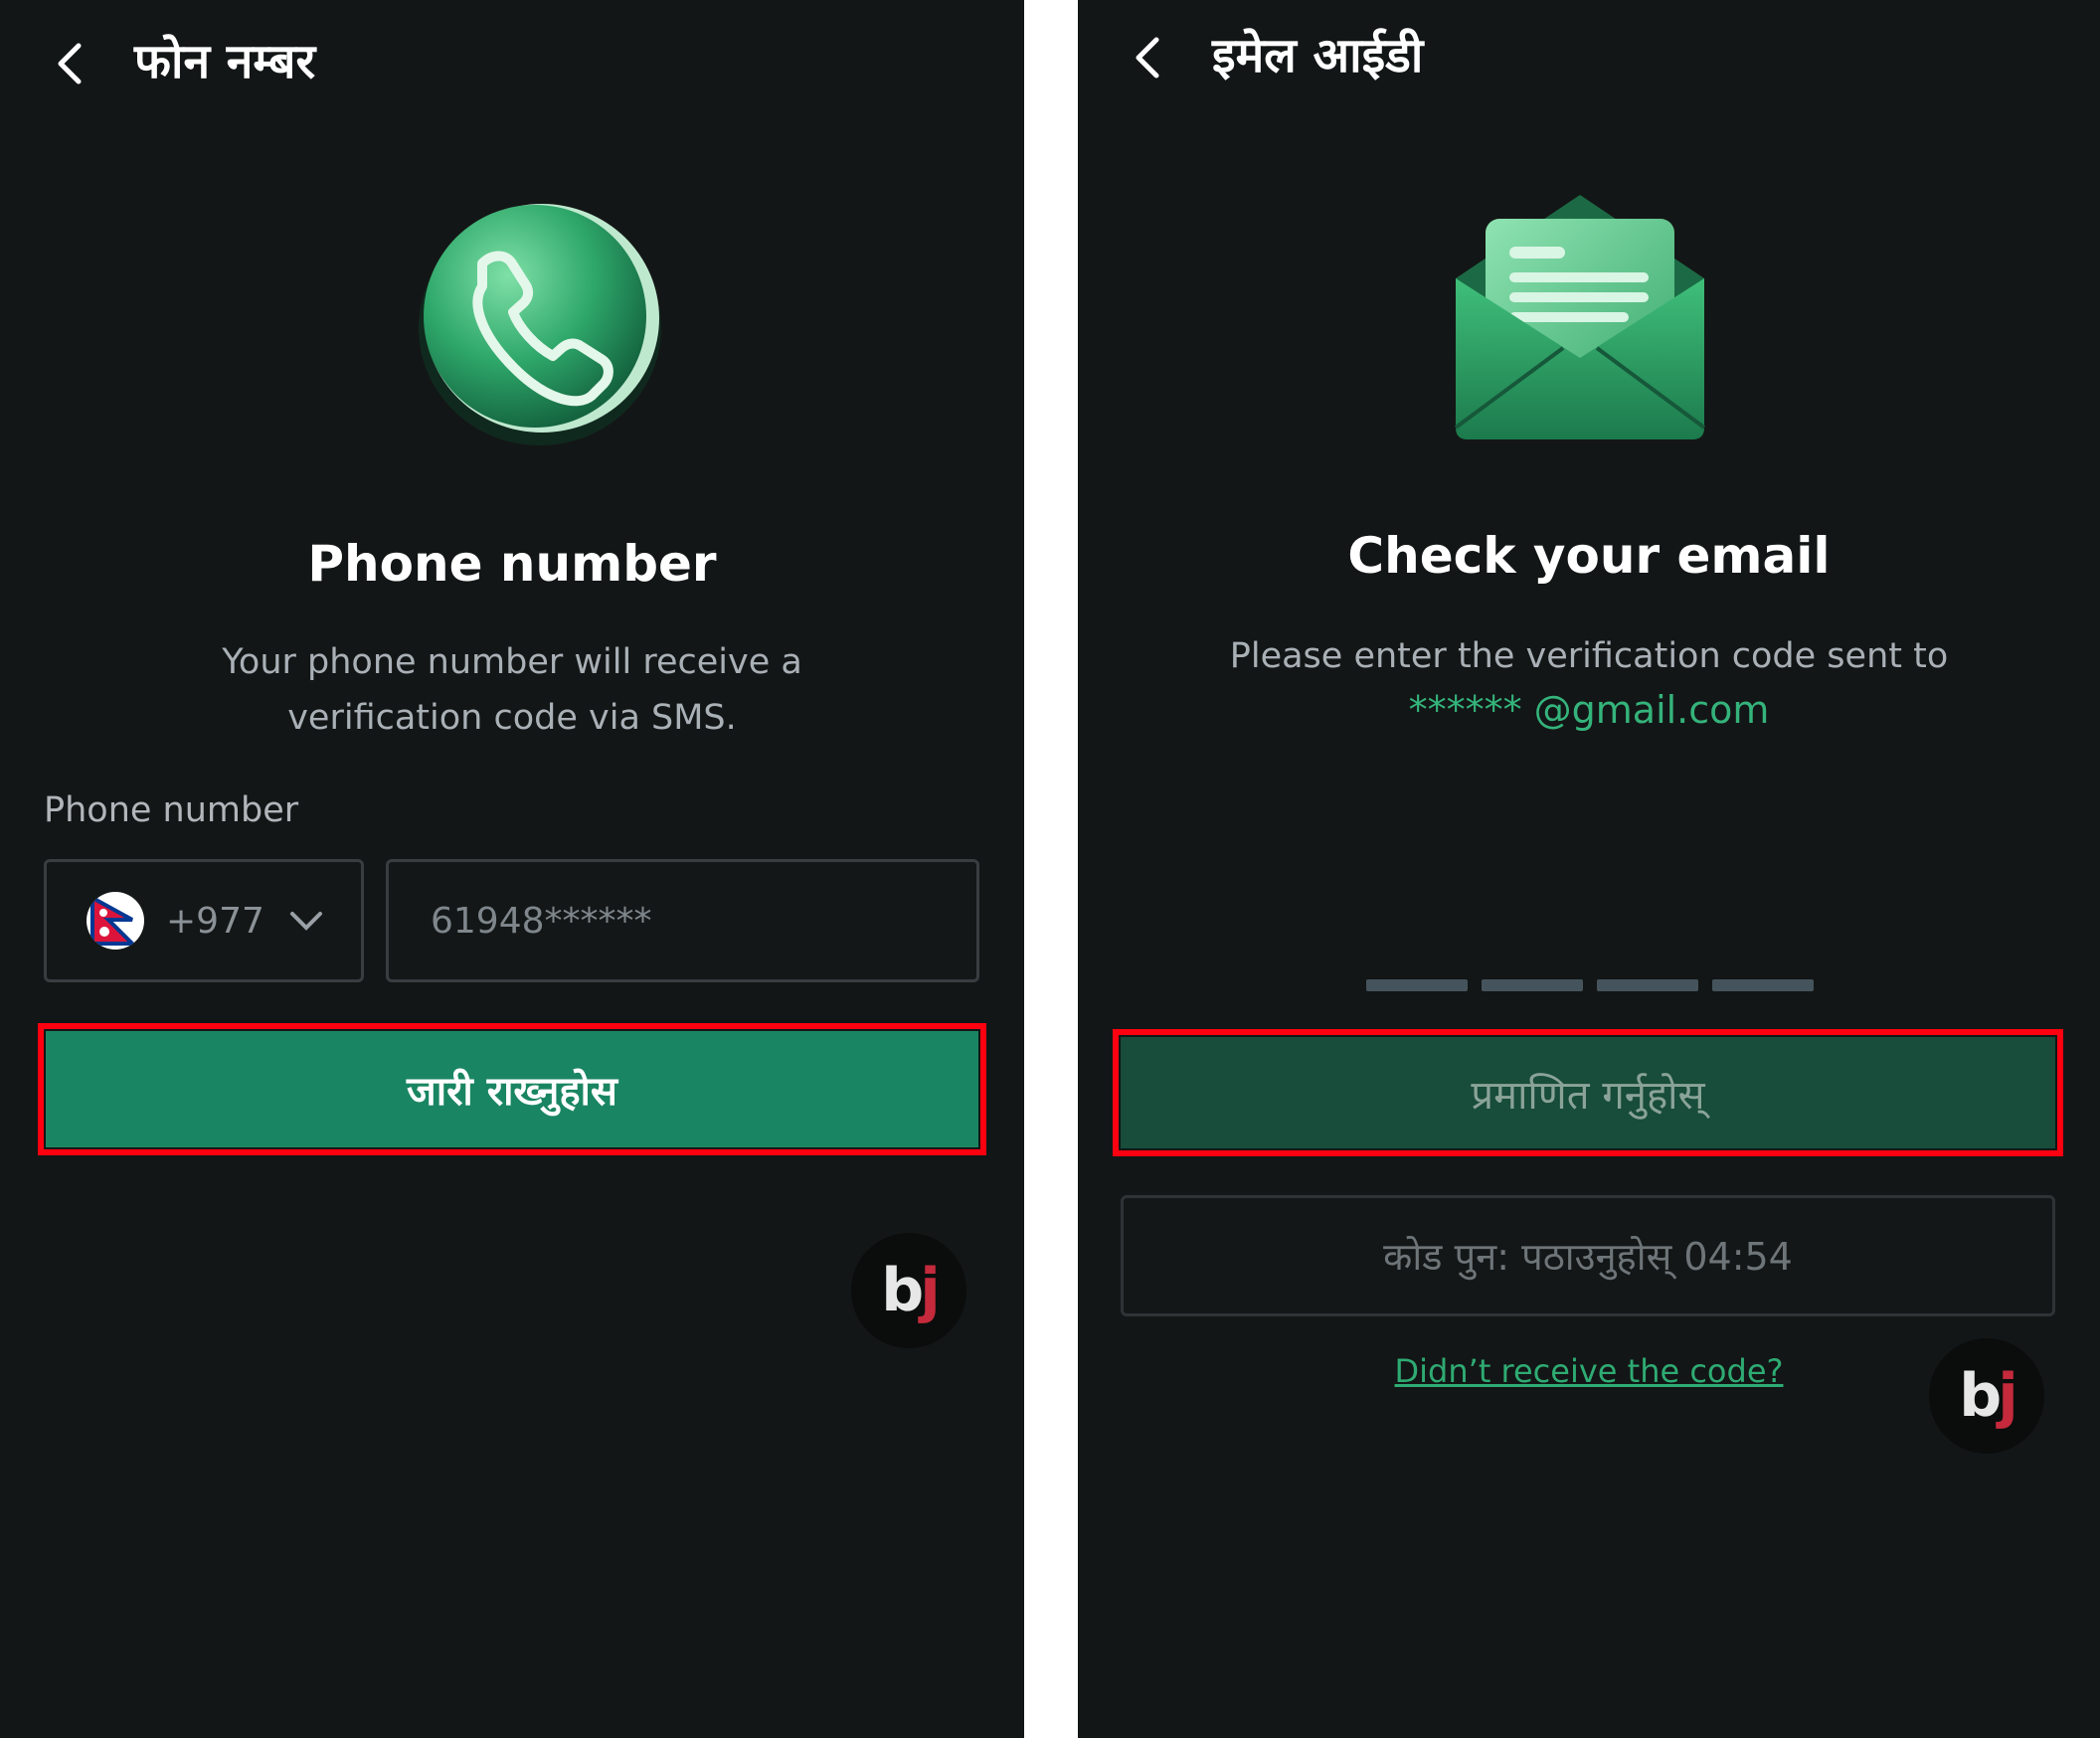 The image size is (2100, 1738). Describe the element at coordinates (305, 921) in the screenshot. I see `chevron-down-icon` at that location.